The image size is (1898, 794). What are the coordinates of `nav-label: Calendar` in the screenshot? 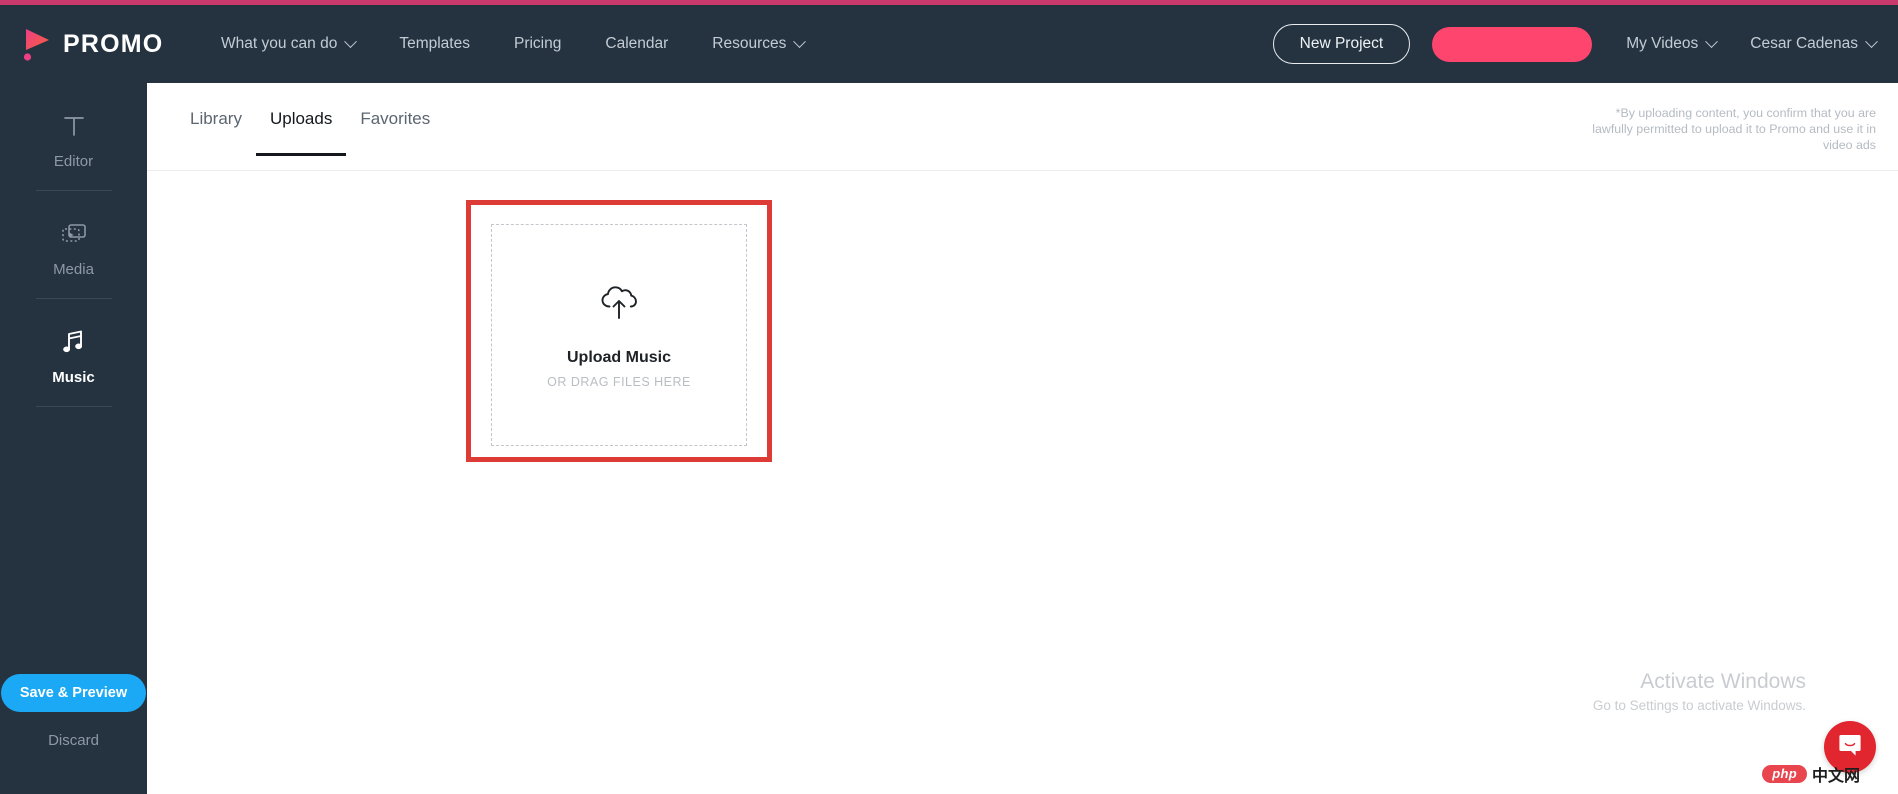 It's located at (637, 43).